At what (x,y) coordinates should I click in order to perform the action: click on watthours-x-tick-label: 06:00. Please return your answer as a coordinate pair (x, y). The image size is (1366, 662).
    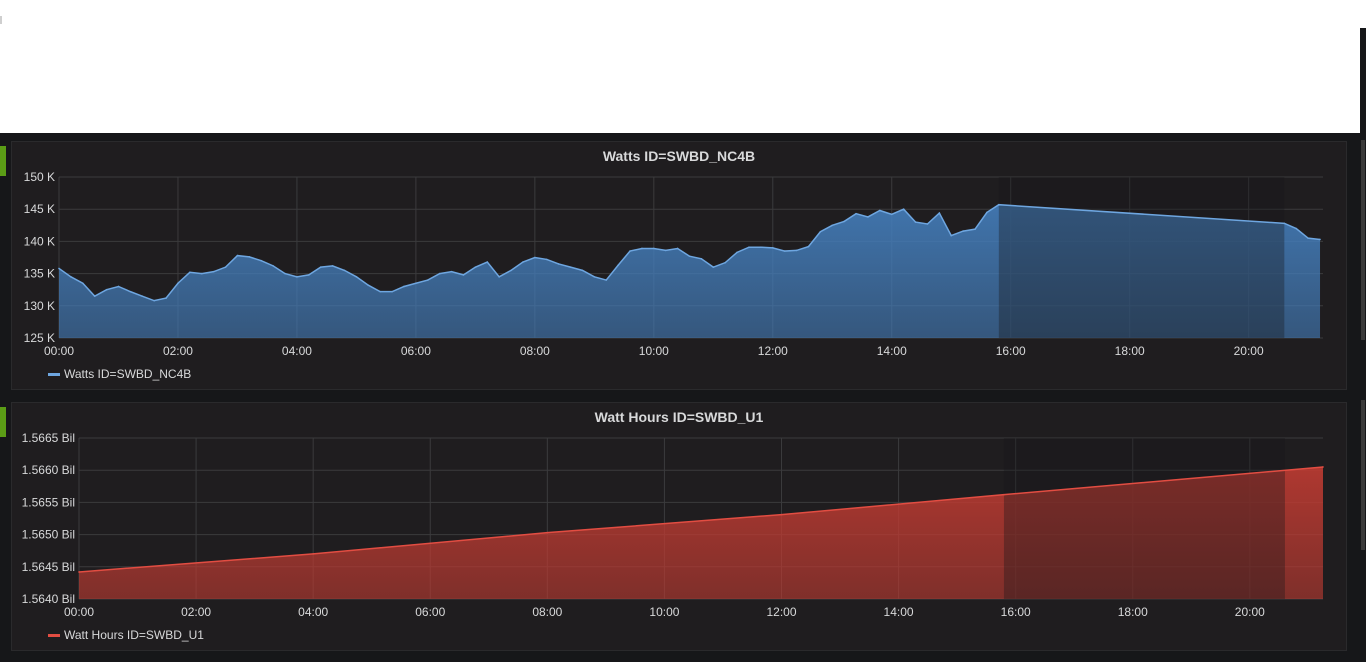
    Looking at the image, I should click on (430, 612).